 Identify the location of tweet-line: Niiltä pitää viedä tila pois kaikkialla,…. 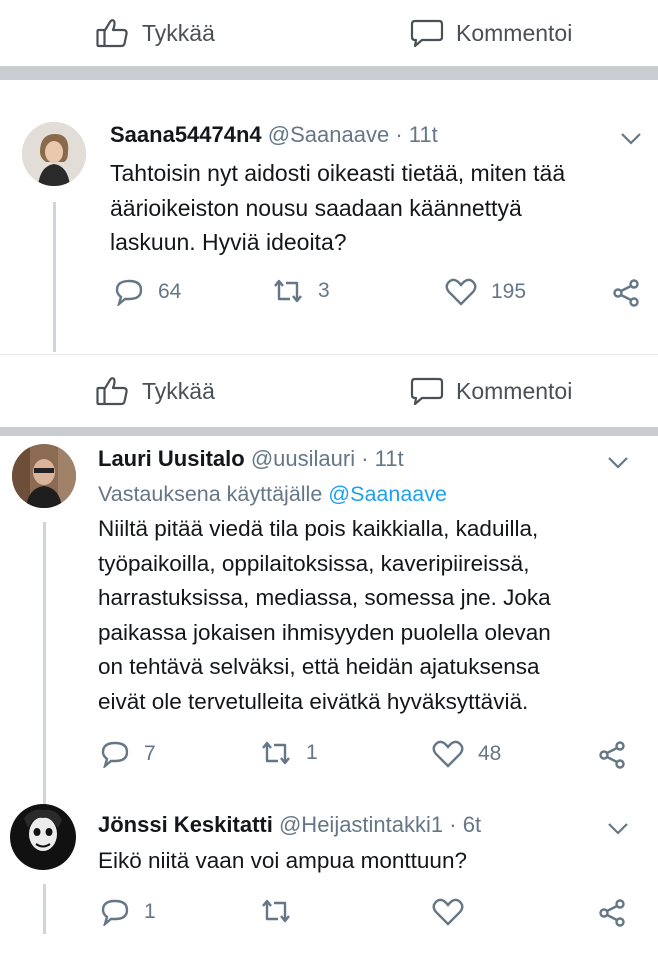
(318, 528).